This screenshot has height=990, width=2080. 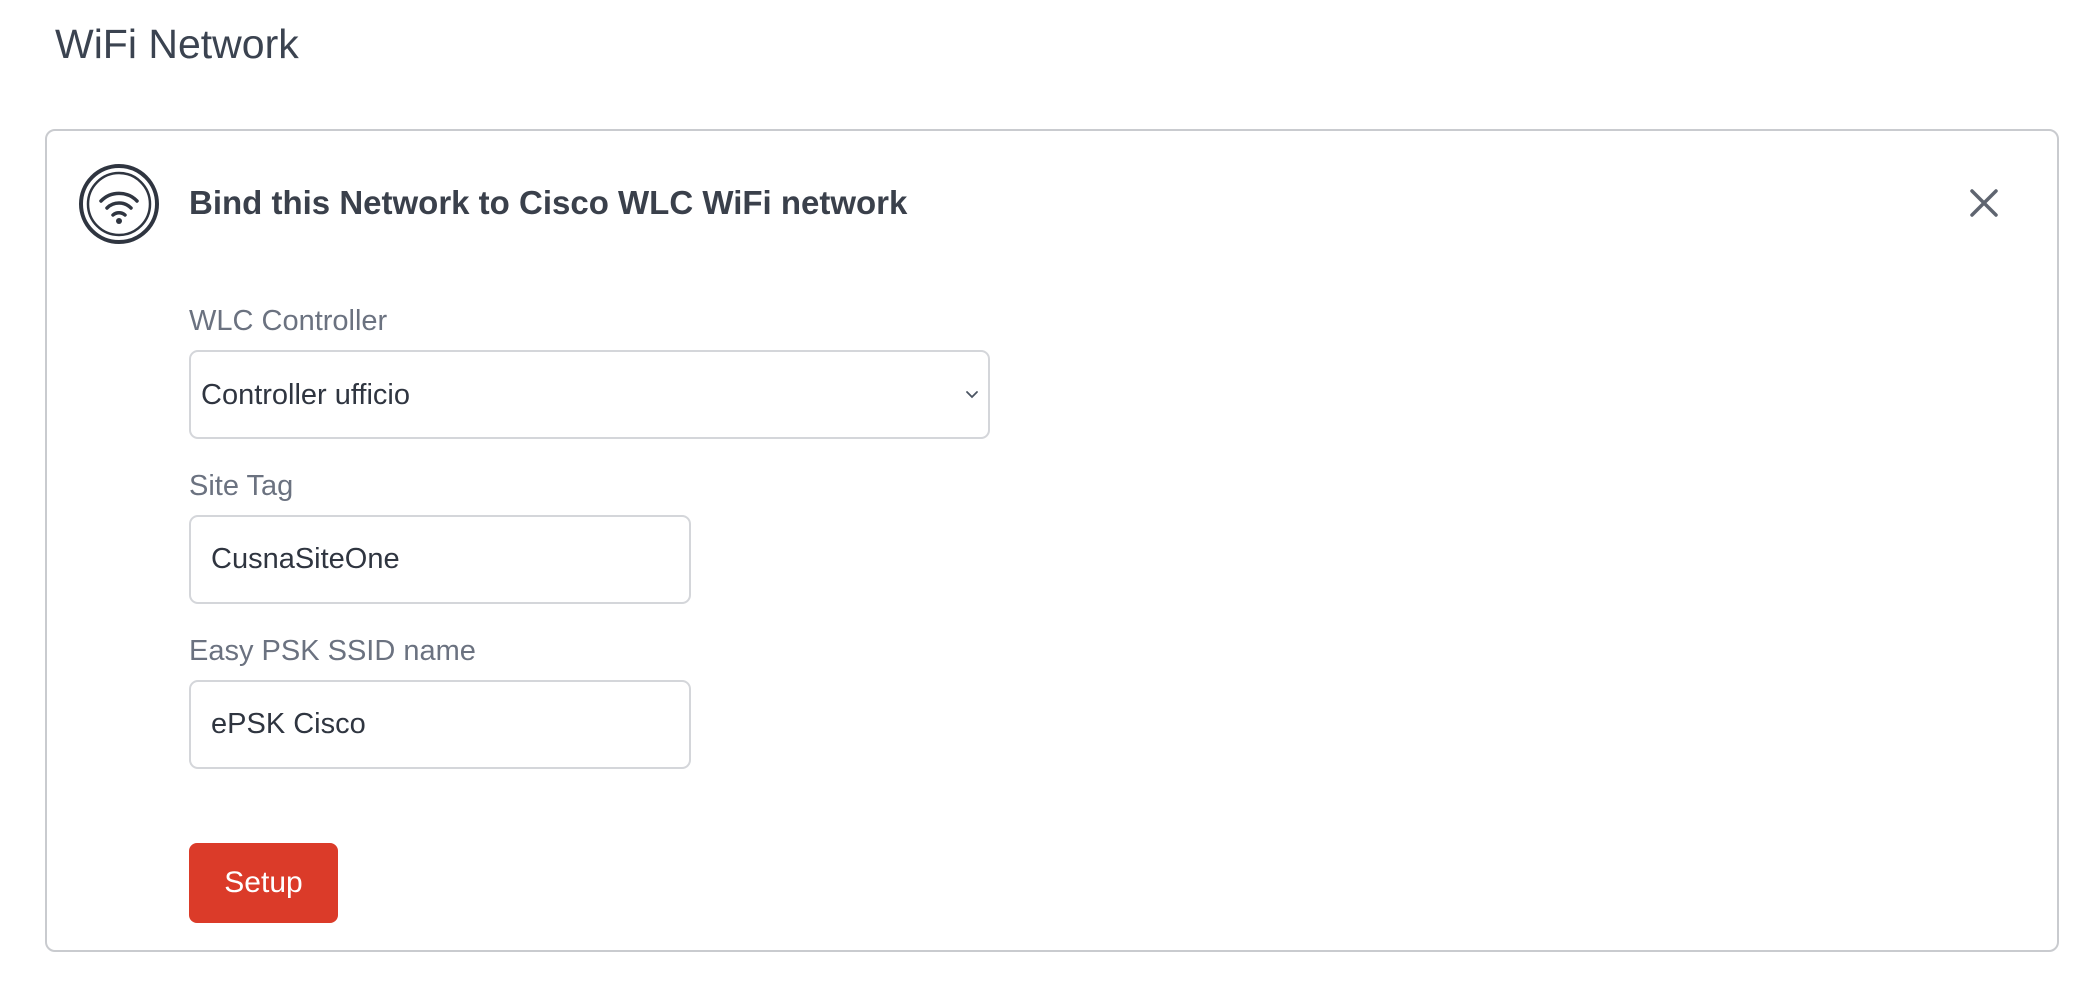 I want to click on site-tag-input, so click(x=440, y=559).